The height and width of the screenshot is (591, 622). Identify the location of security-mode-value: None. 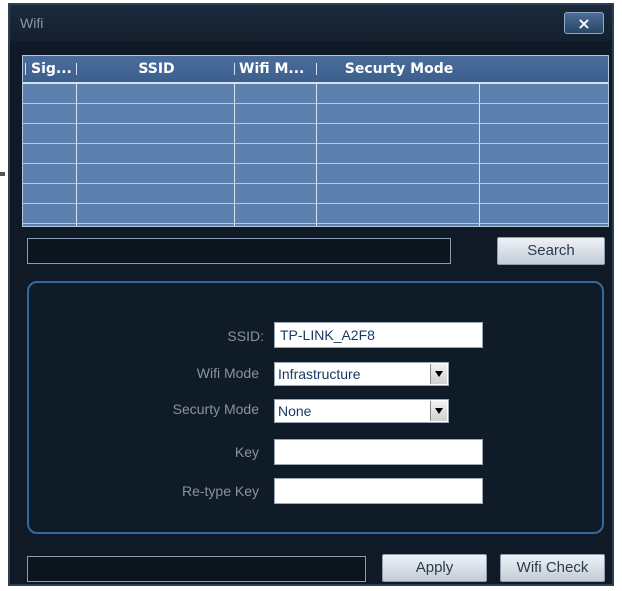
(295, 411).